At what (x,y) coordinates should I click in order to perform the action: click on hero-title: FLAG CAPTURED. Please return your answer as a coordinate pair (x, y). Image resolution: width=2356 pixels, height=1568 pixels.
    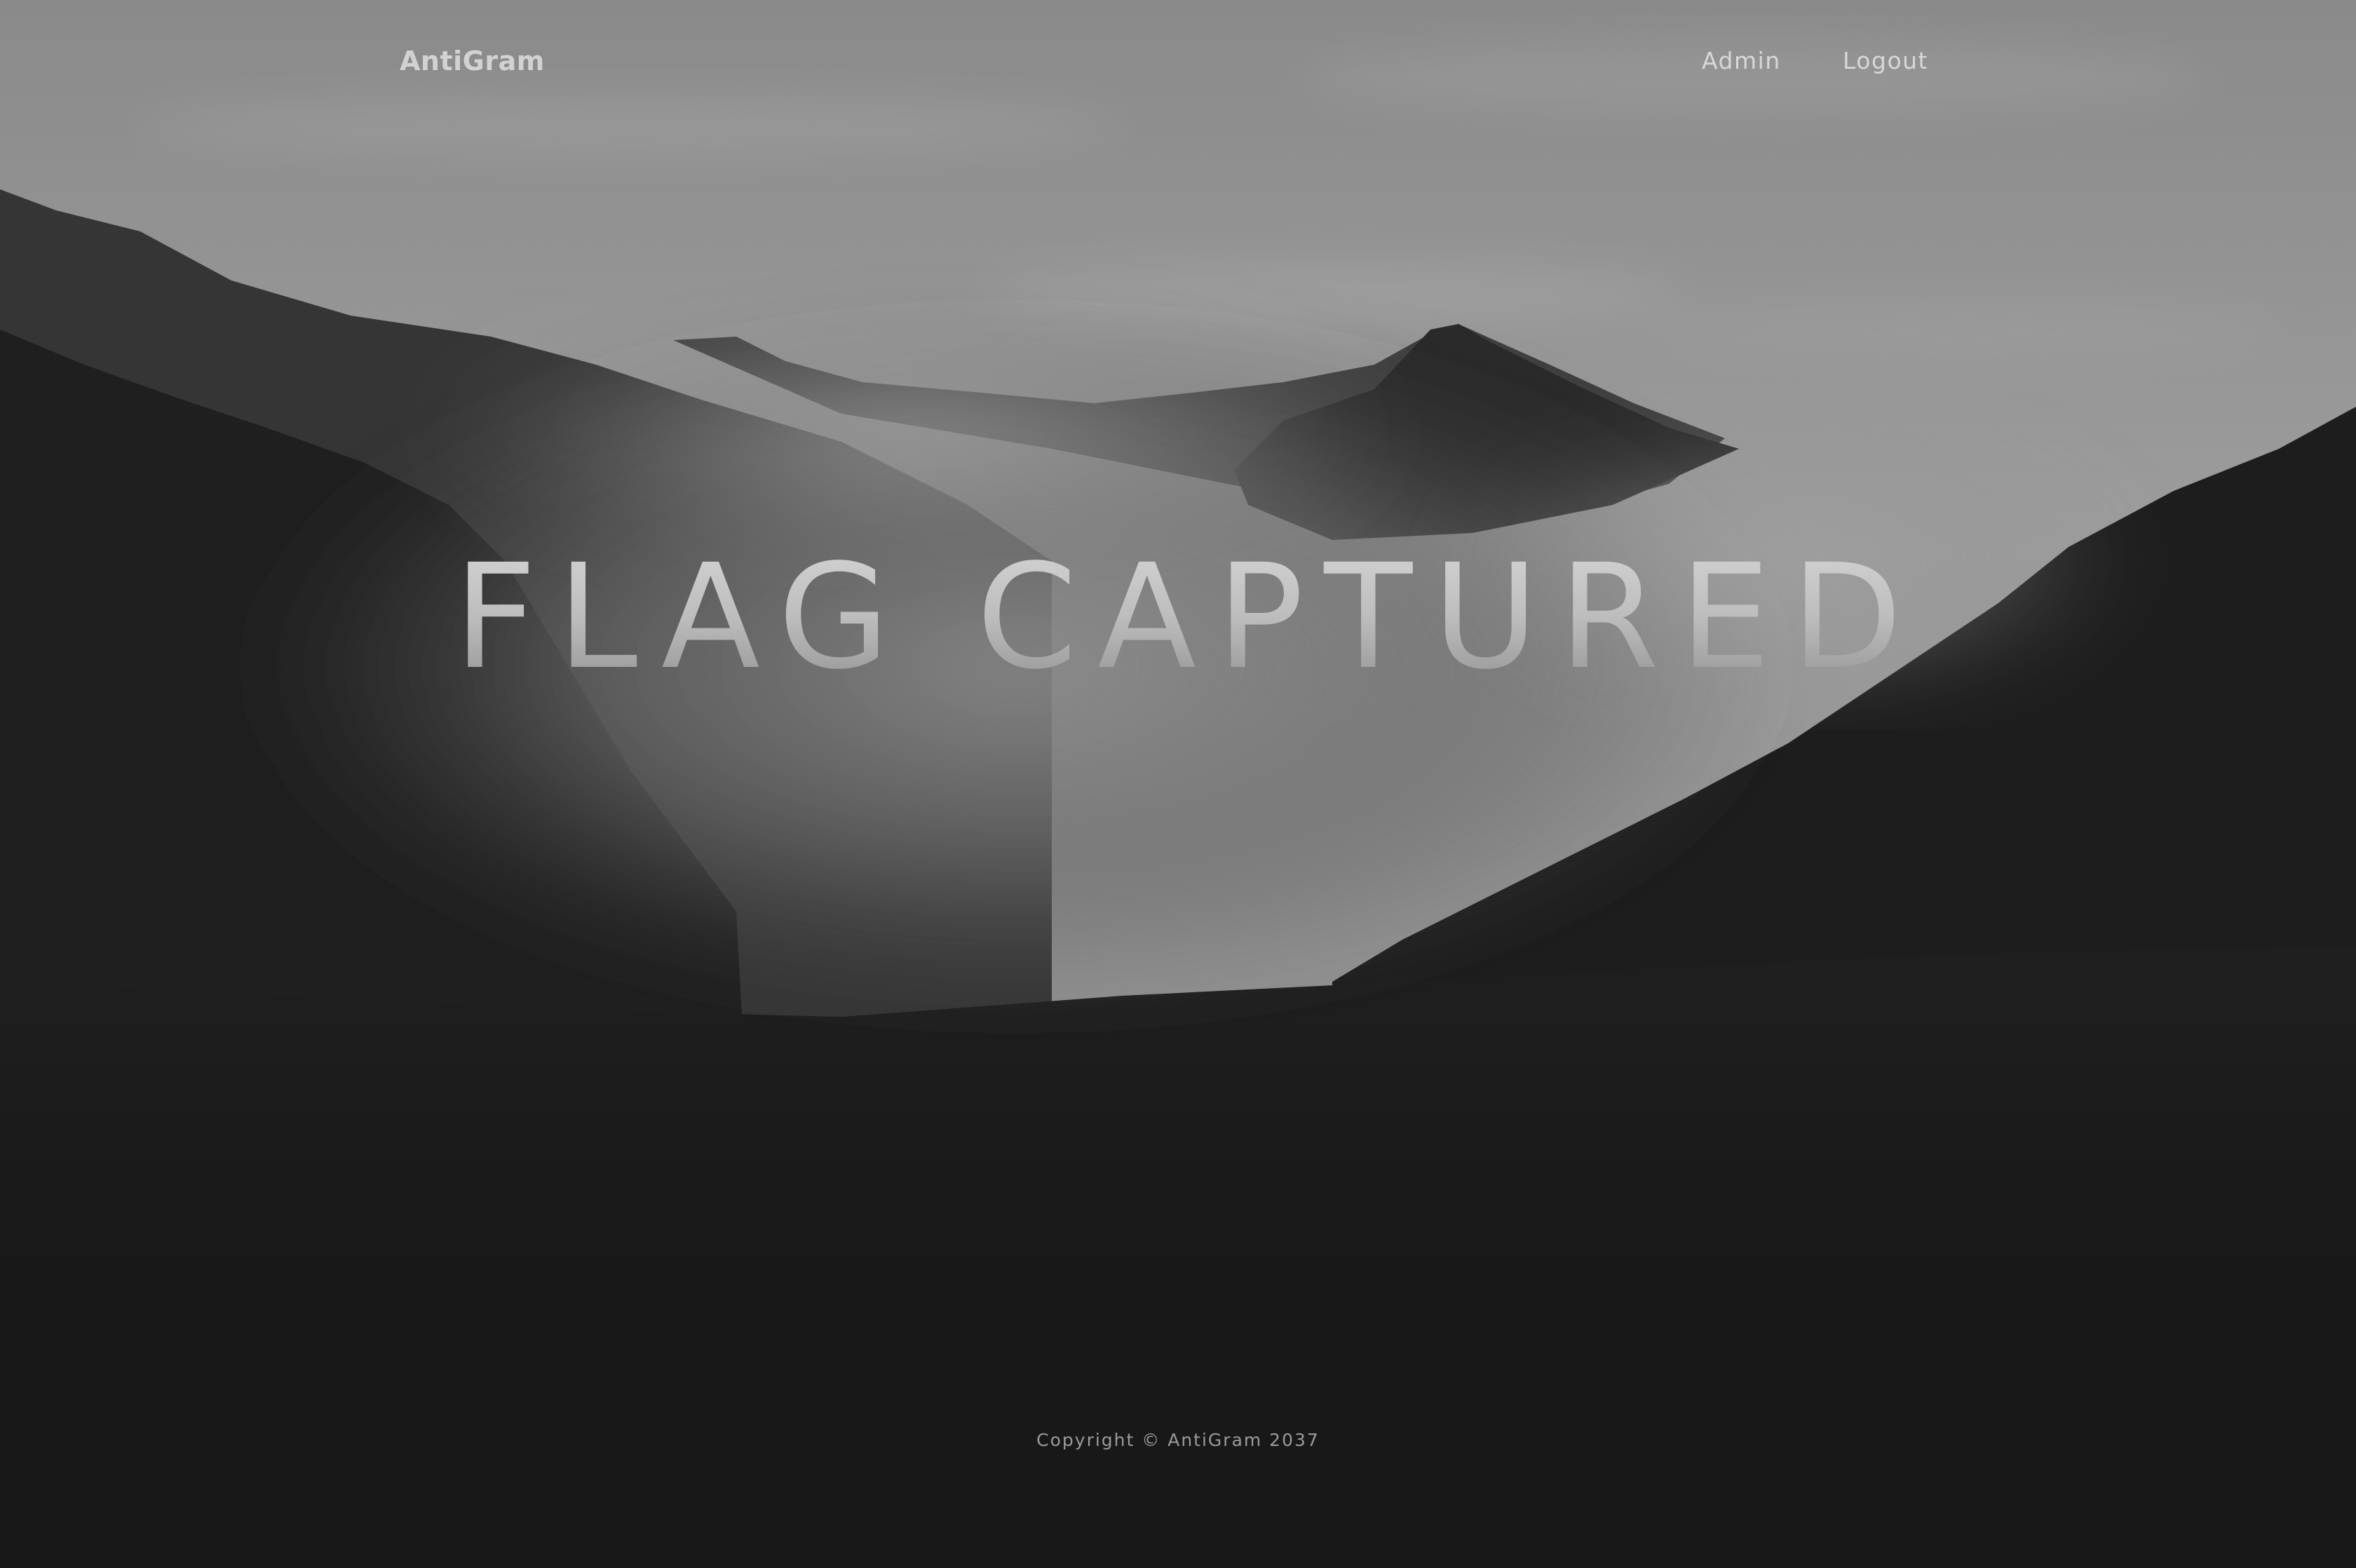
    Looking at the image, I should click on (1178, 617).